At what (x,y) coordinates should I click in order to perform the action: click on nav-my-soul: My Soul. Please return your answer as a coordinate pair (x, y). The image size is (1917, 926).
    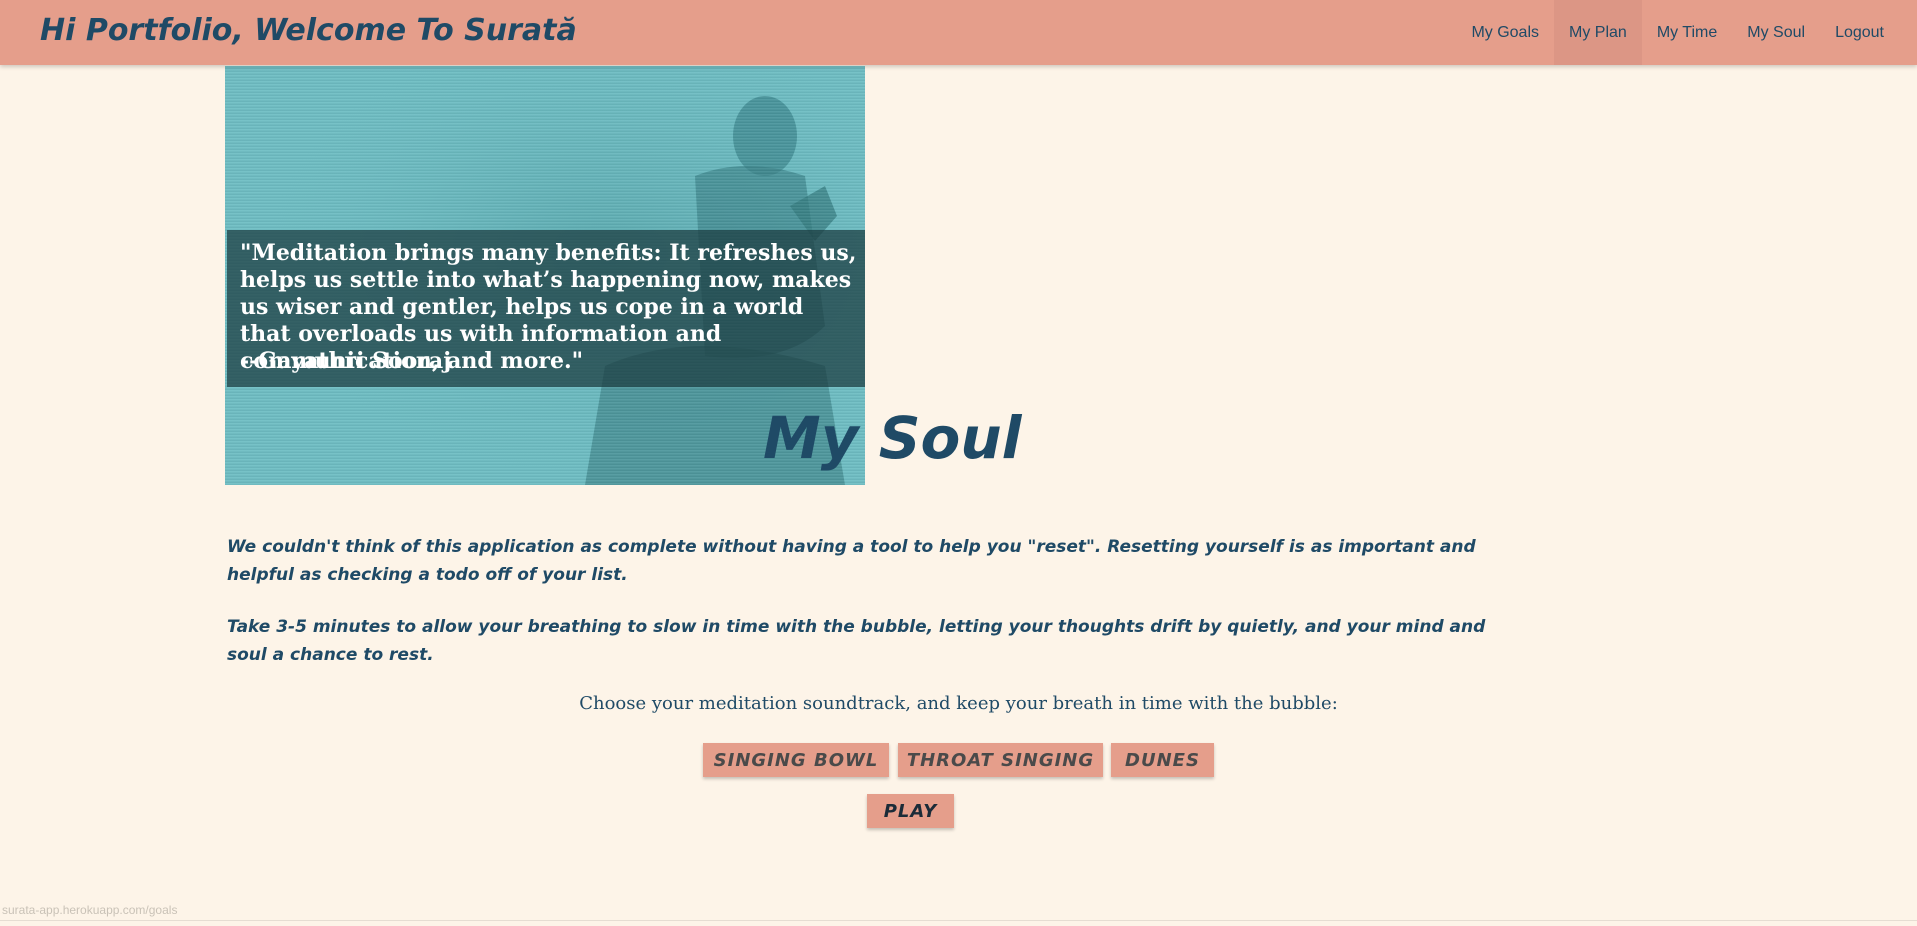
    Looking at the image, I should click on (1776, 32).